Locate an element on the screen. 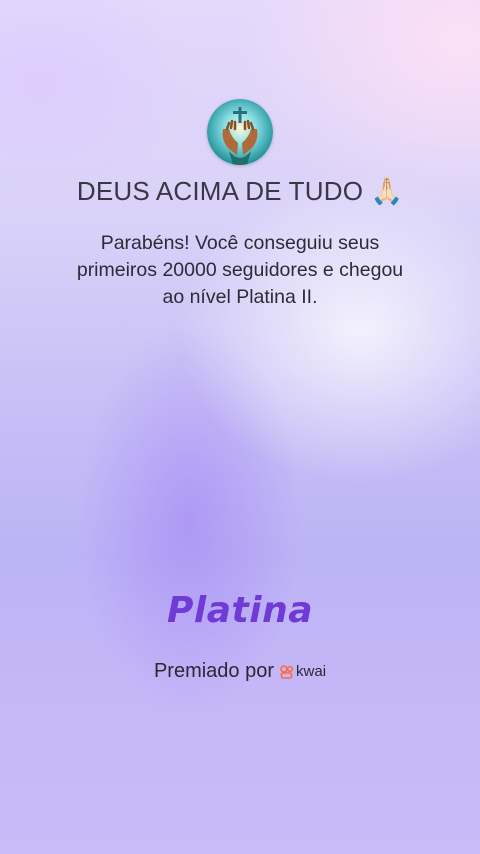  awarded-by: Premiado por kwai is located at coordinates (240, 671).